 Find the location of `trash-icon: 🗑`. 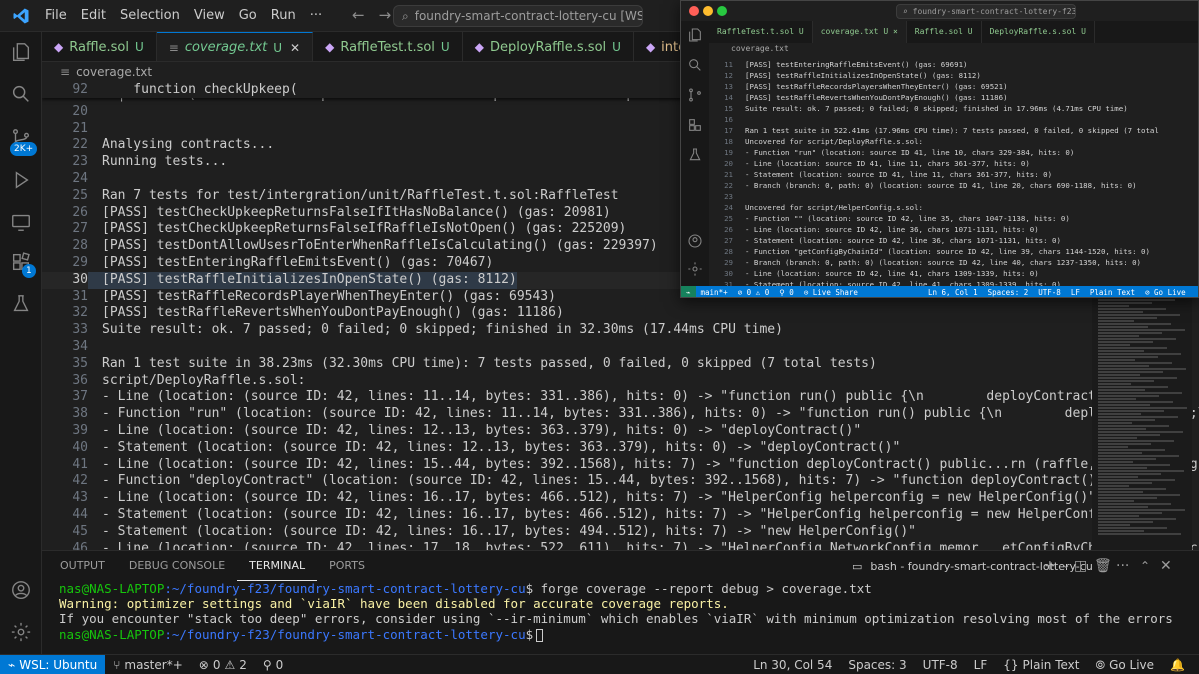

trash-icon: 🗑 is located at coordinates (1103, 566).